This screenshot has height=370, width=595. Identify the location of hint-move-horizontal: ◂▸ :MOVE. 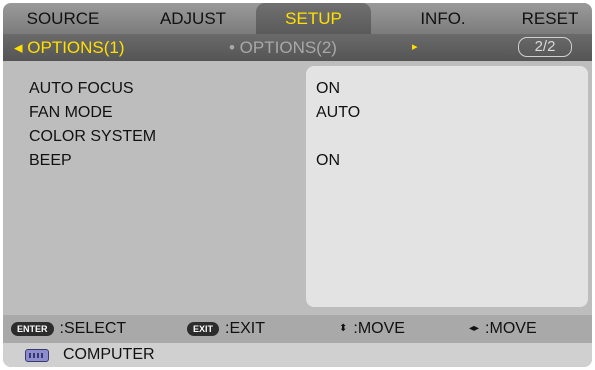
(503, 329).